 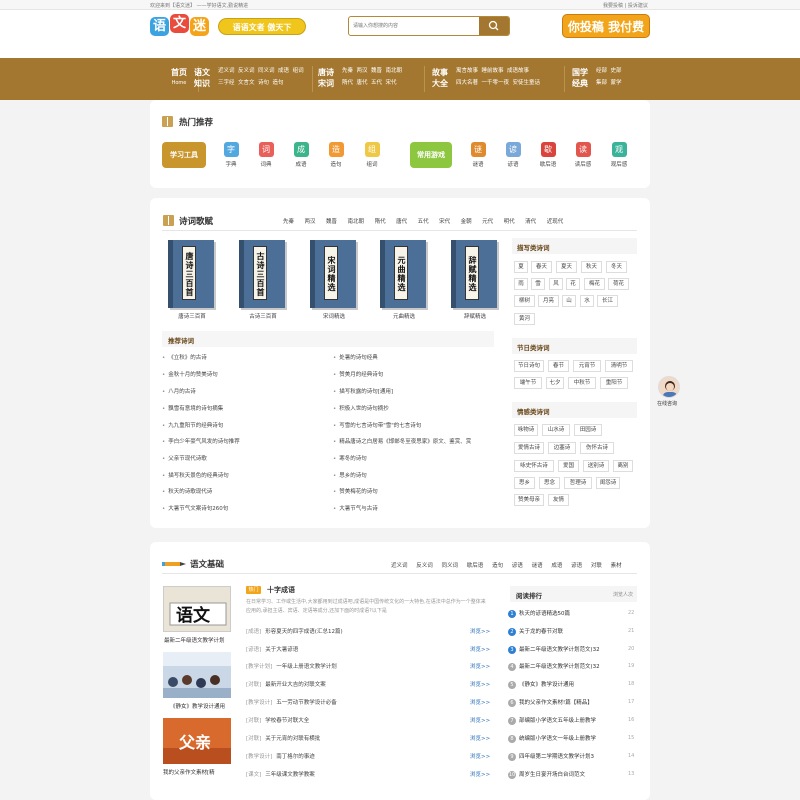 What do you see at coordinates (263, 82) in the screenshot?
I see `nav-link: 诗句` at bounding box center [263, 82].